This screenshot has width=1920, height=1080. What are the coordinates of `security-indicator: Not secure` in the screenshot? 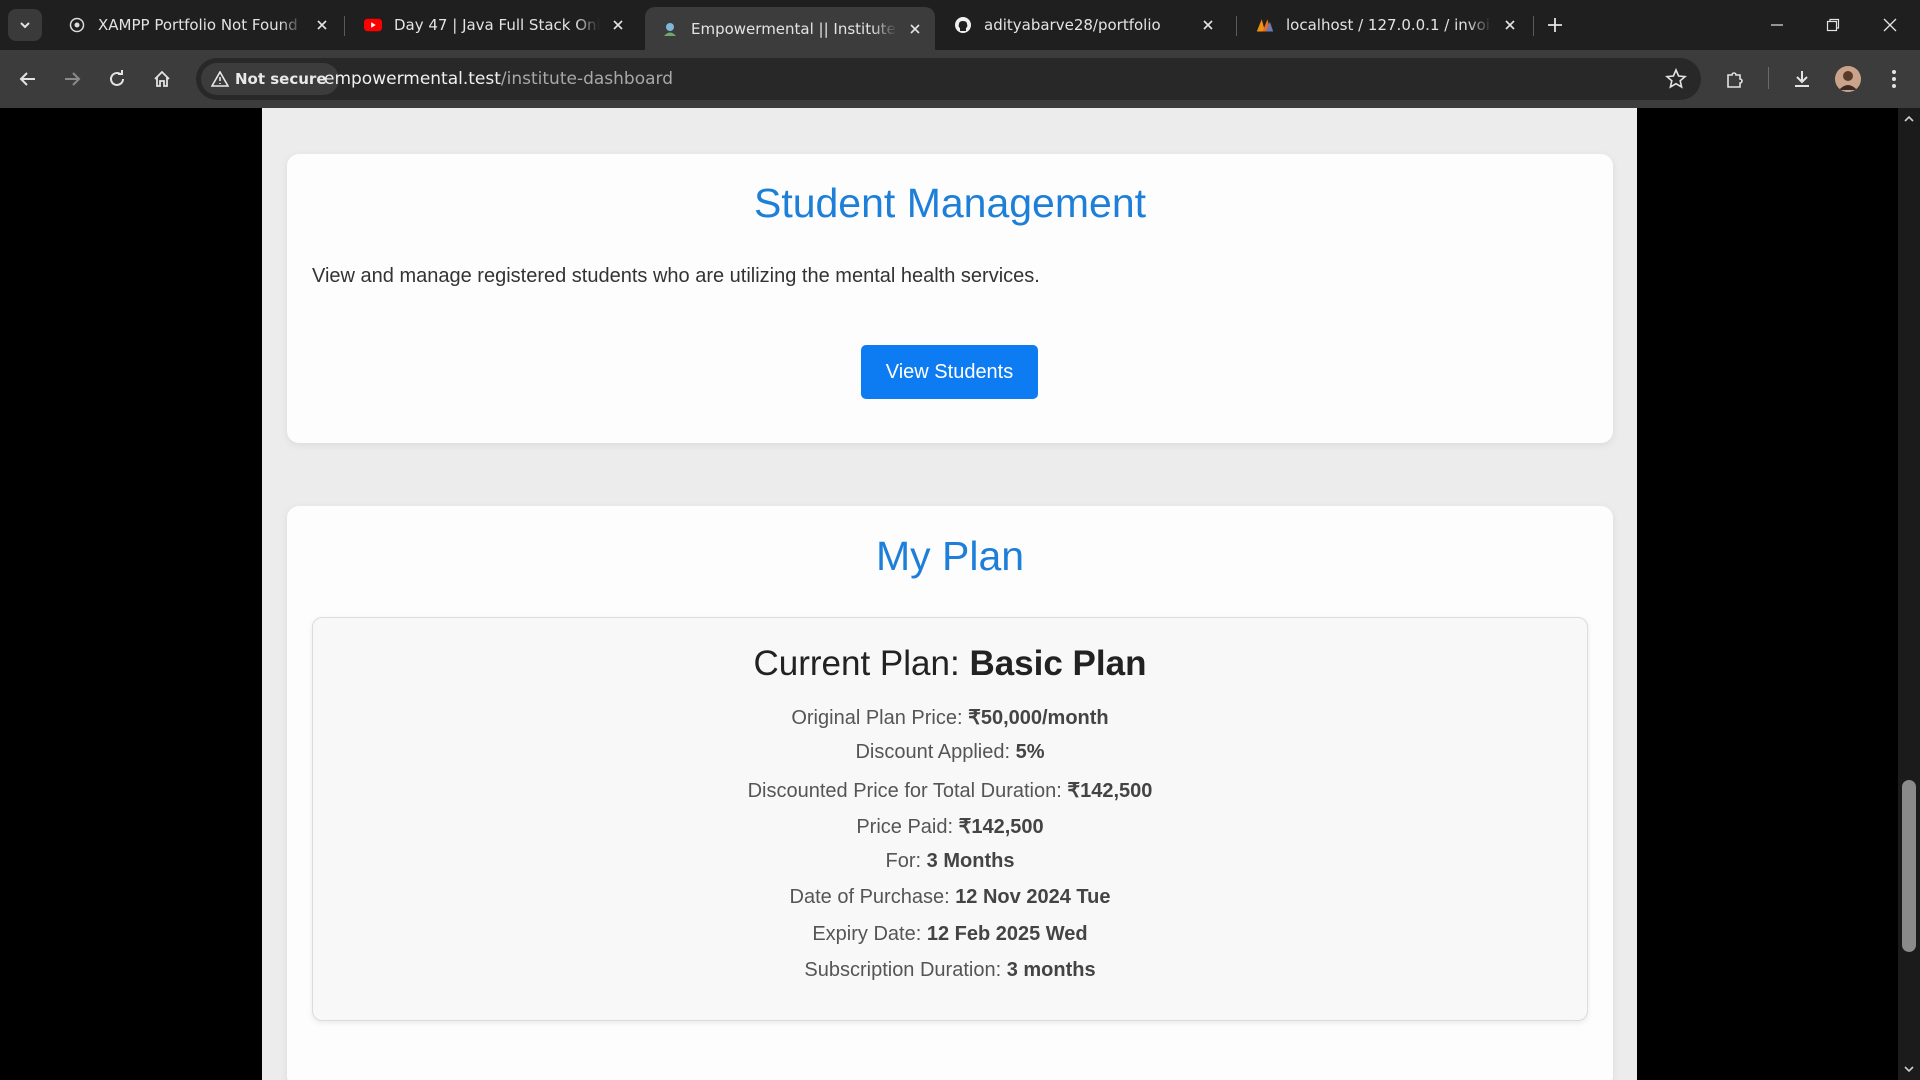 It's located at (270, 79).